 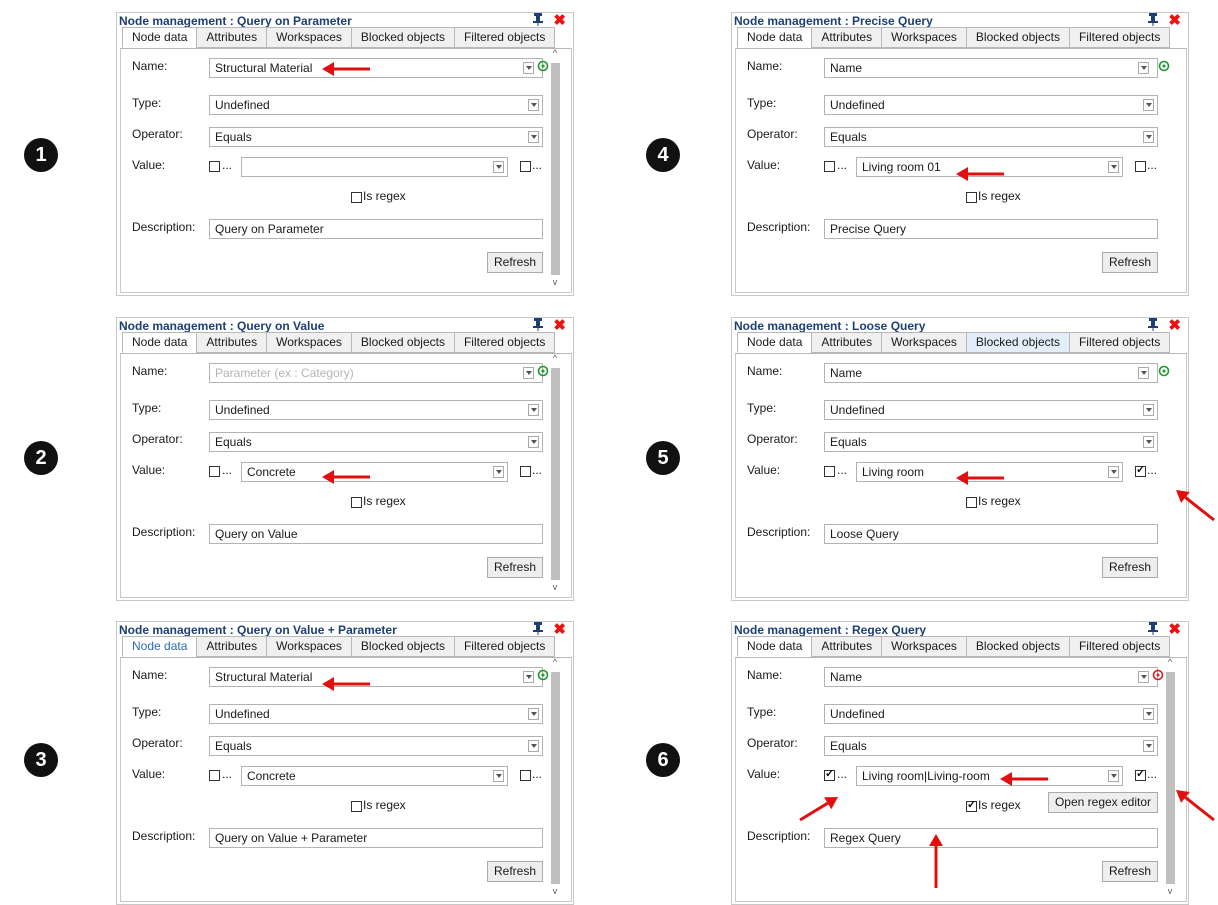 I want to click on description-input: Loose Query, so click(x=991, y=534).